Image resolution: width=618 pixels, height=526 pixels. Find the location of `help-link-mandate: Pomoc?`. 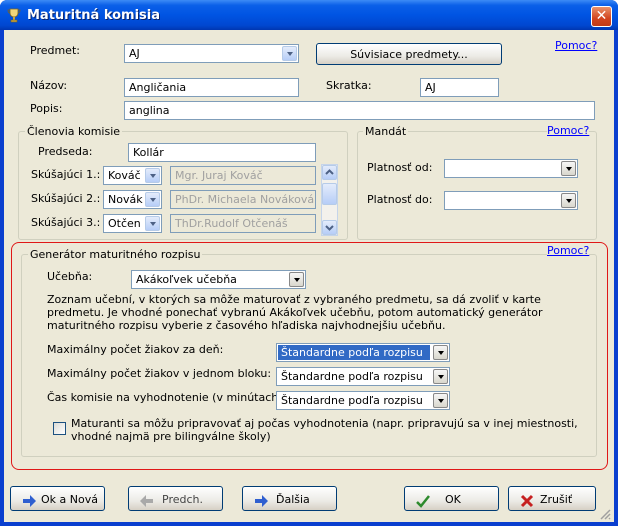

help-link-mandate: Pomoc? is located at coordinates (568, 130).